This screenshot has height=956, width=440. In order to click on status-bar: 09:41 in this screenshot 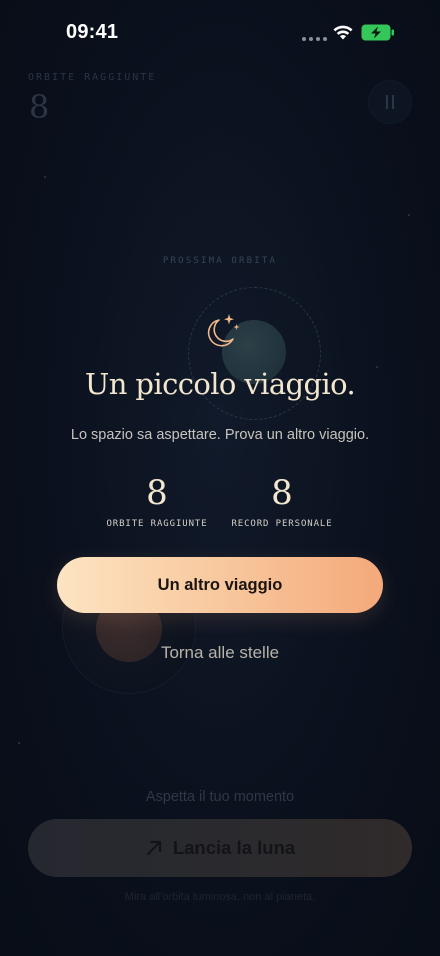, I will do `click(220, 32)`.